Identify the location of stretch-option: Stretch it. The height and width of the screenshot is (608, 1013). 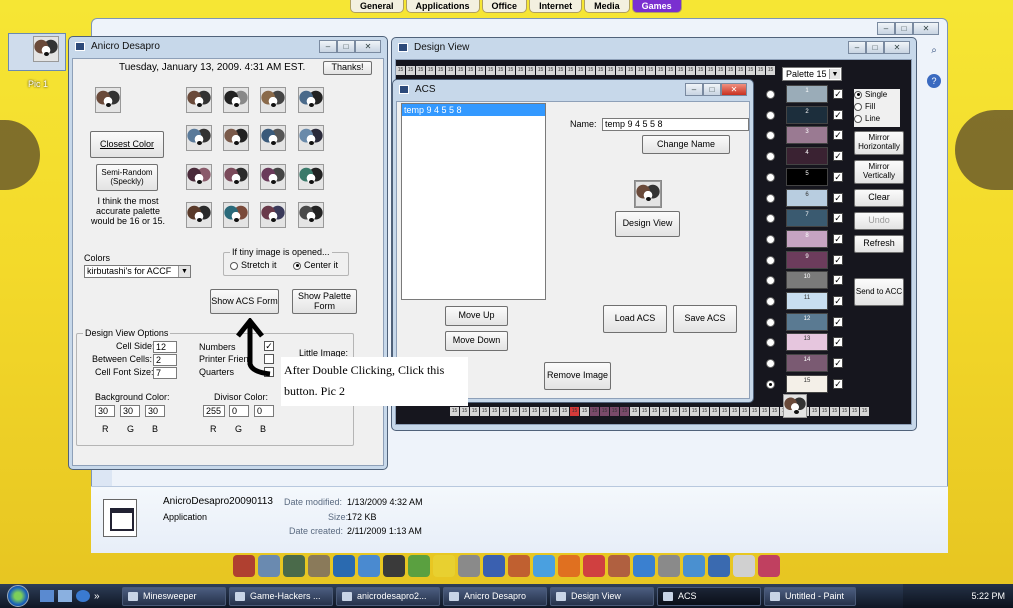
(253, 265).